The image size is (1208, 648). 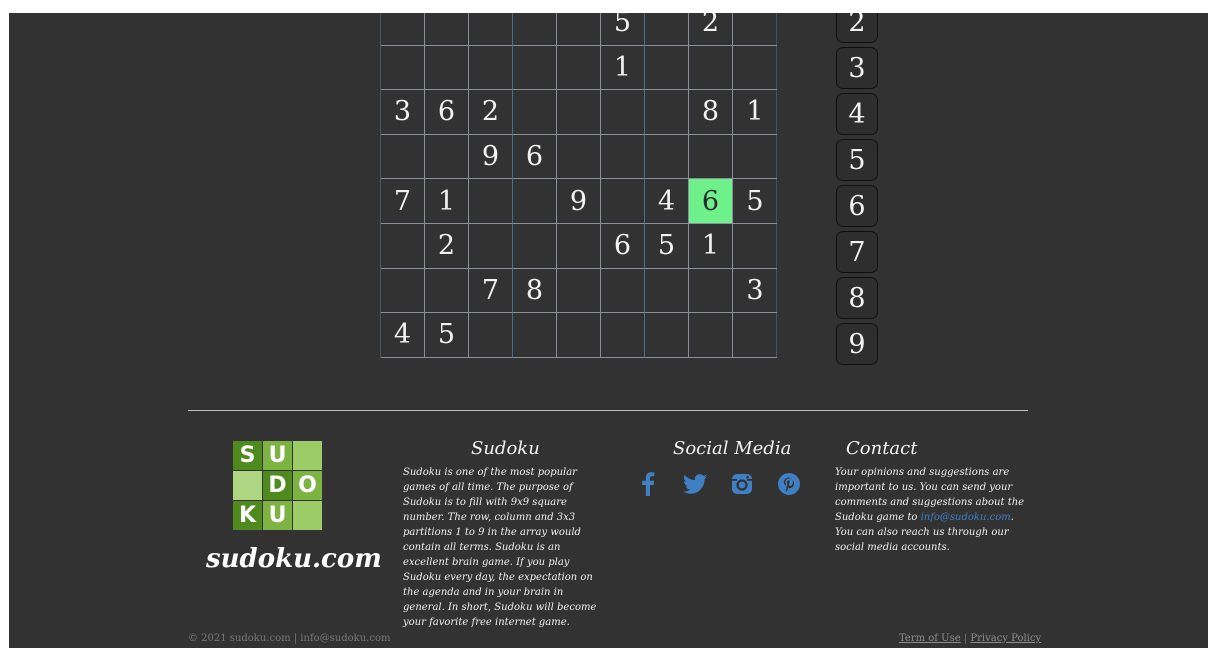 I want to click on contact-email-link: info@sudoku.com, so click(x=966, y=517).